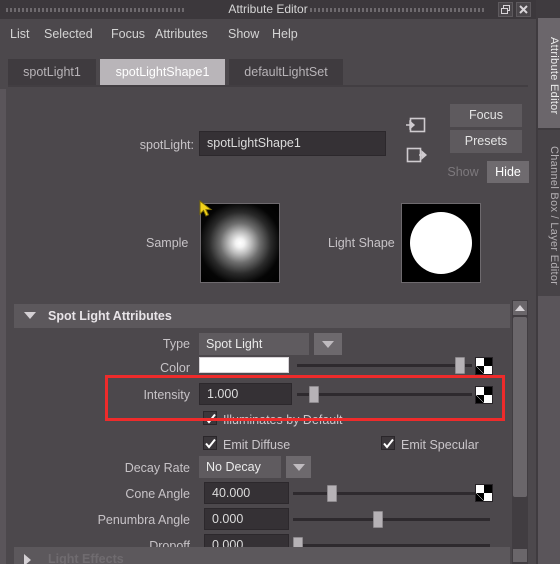 This screenshot has width=560, height=564. Describe the element at coordinates (520, 555) in the screenshot. I see `scrollbar-down-button` at that location.